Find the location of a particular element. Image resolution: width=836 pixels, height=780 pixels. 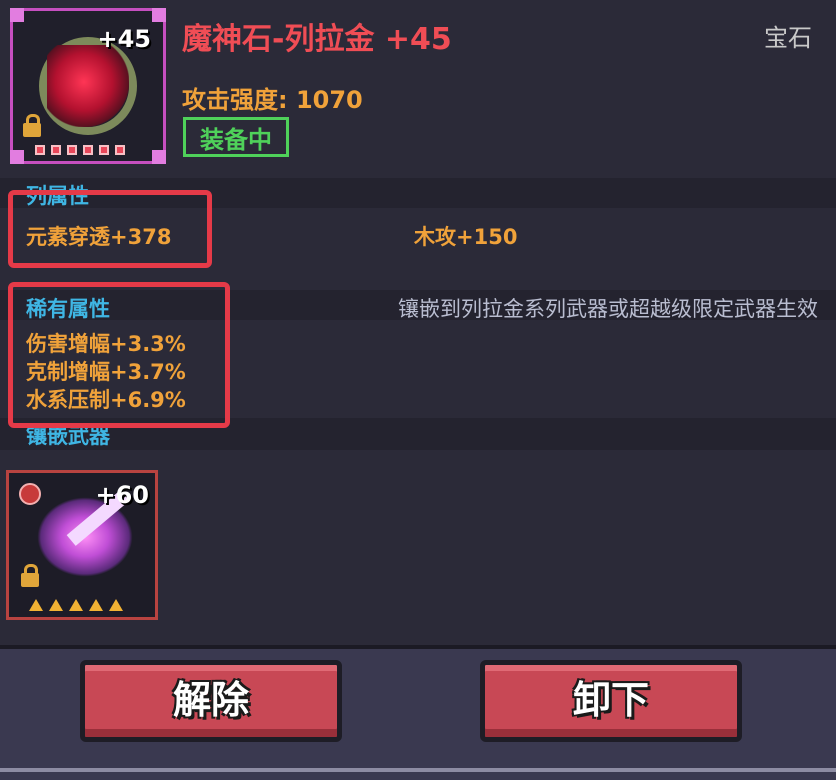

footer-divider is located at coordinates (418, 770).